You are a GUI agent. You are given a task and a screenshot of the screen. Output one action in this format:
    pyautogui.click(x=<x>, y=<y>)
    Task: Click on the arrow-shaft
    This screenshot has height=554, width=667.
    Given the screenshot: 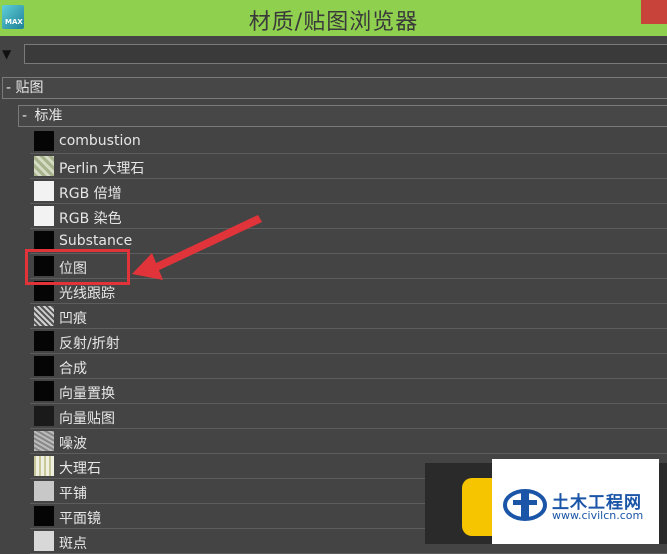 What is the action you would take?
    pyautogui.click(x=207, y=243)
    